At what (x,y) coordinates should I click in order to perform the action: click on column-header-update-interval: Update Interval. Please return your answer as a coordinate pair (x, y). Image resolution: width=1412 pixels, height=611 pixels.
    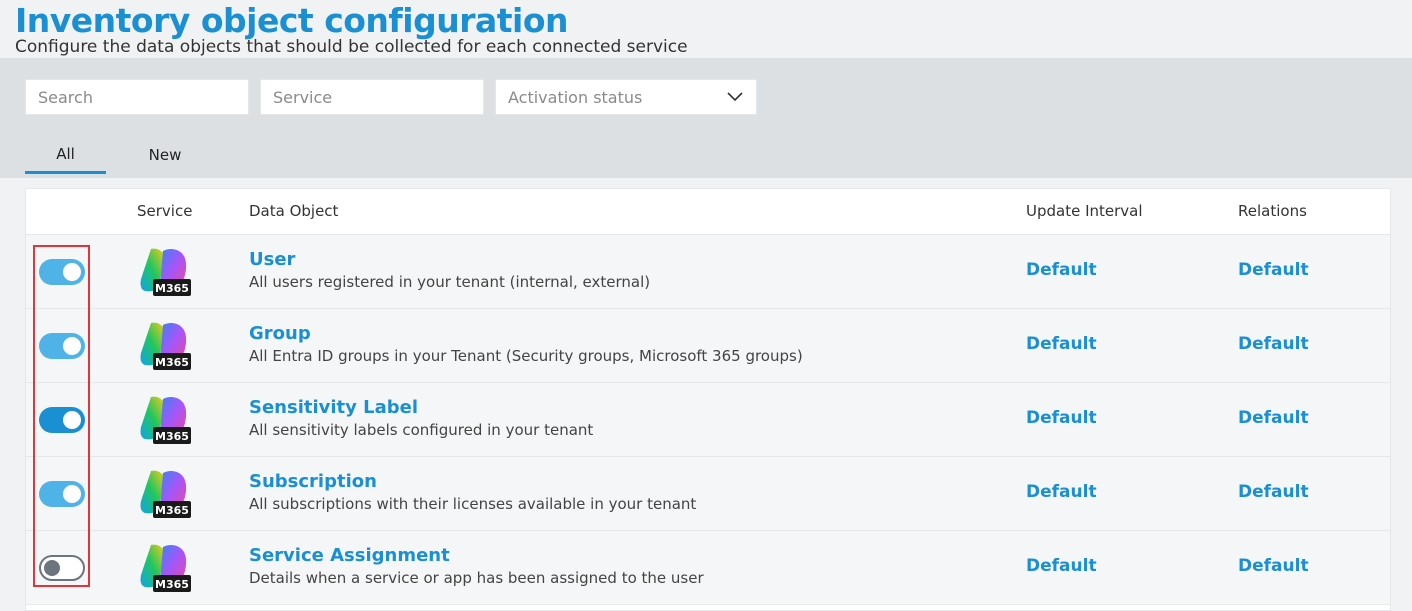
    Looking at the image, I should click on (1084, 211).